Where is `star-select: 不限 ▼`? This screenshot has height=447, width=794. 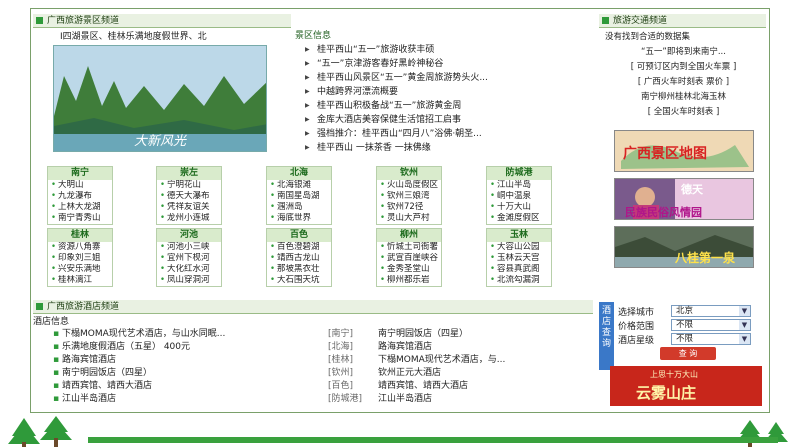 star-select: 不限 ▼ is located at coordinates (711, 339).